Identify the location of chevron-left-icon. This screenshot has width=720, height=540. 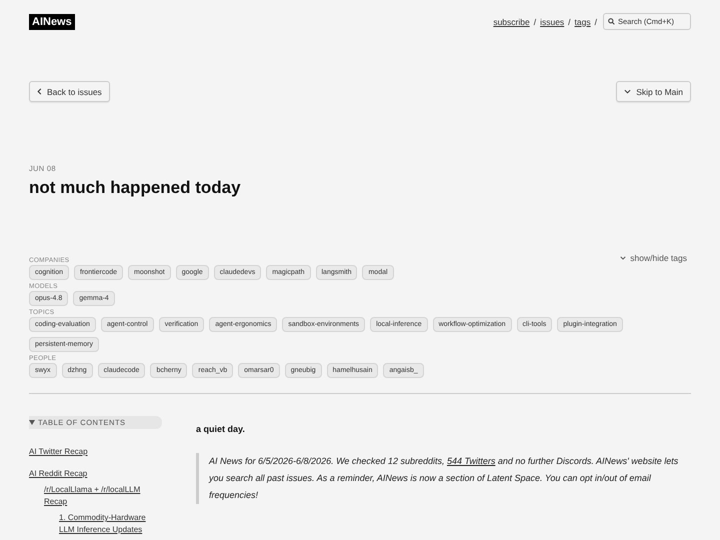
(39, 91).